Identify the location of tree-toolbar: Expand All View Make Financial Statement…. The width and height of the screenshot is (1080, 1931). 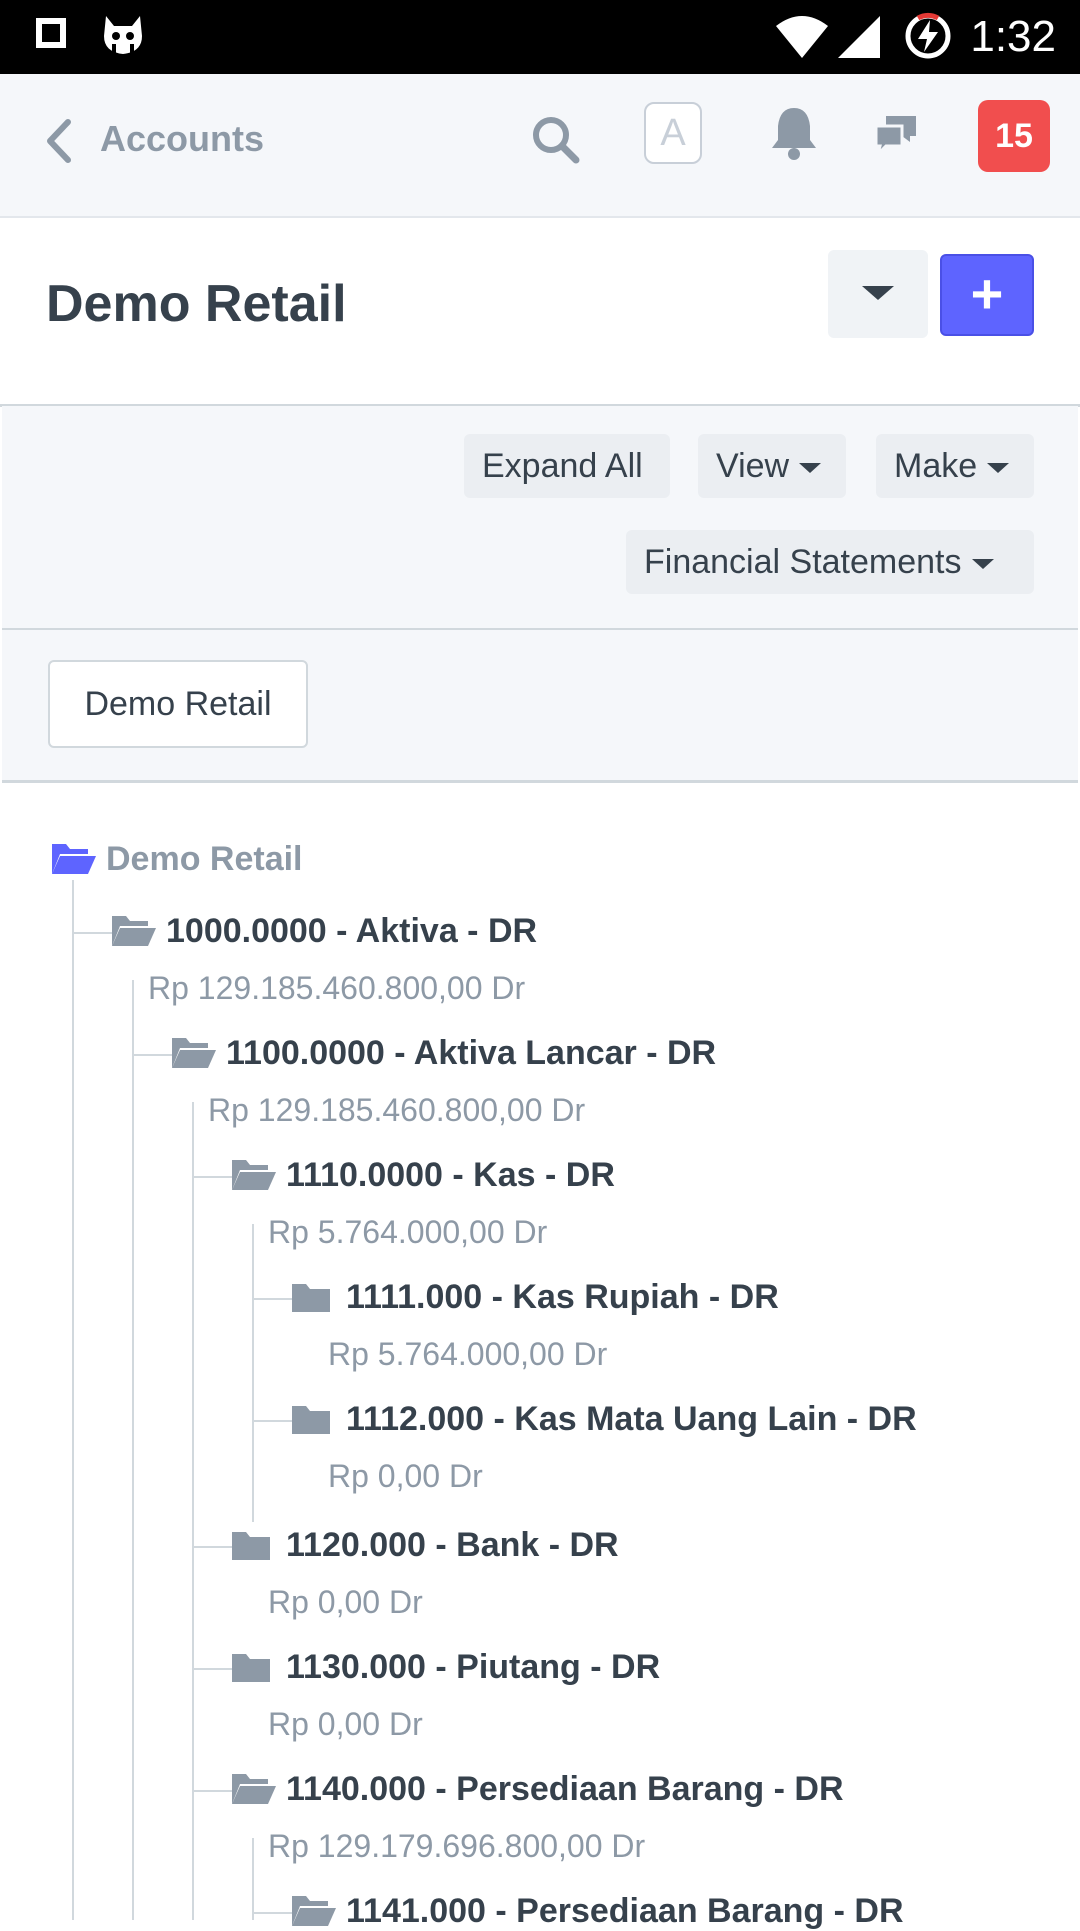
(540, 518).